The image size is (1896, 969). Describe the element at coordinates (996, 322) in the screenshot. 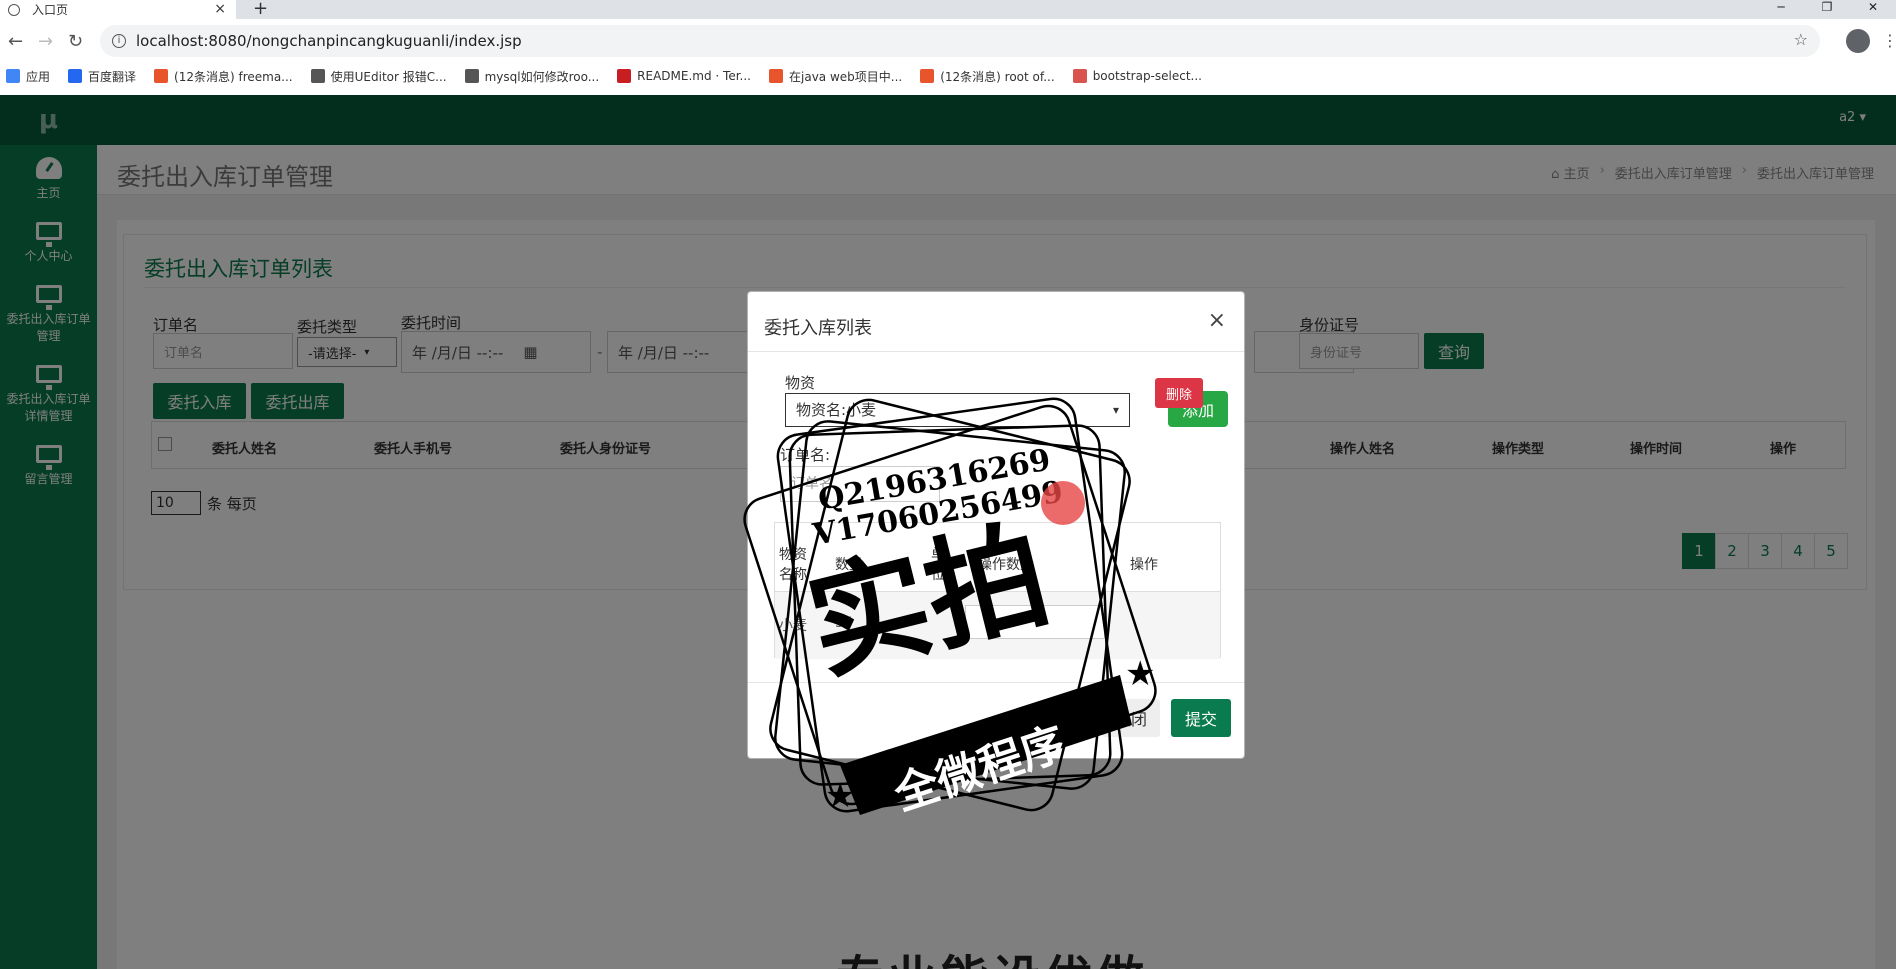

I see `modal-header: 委托入库列表 ×` at that location.